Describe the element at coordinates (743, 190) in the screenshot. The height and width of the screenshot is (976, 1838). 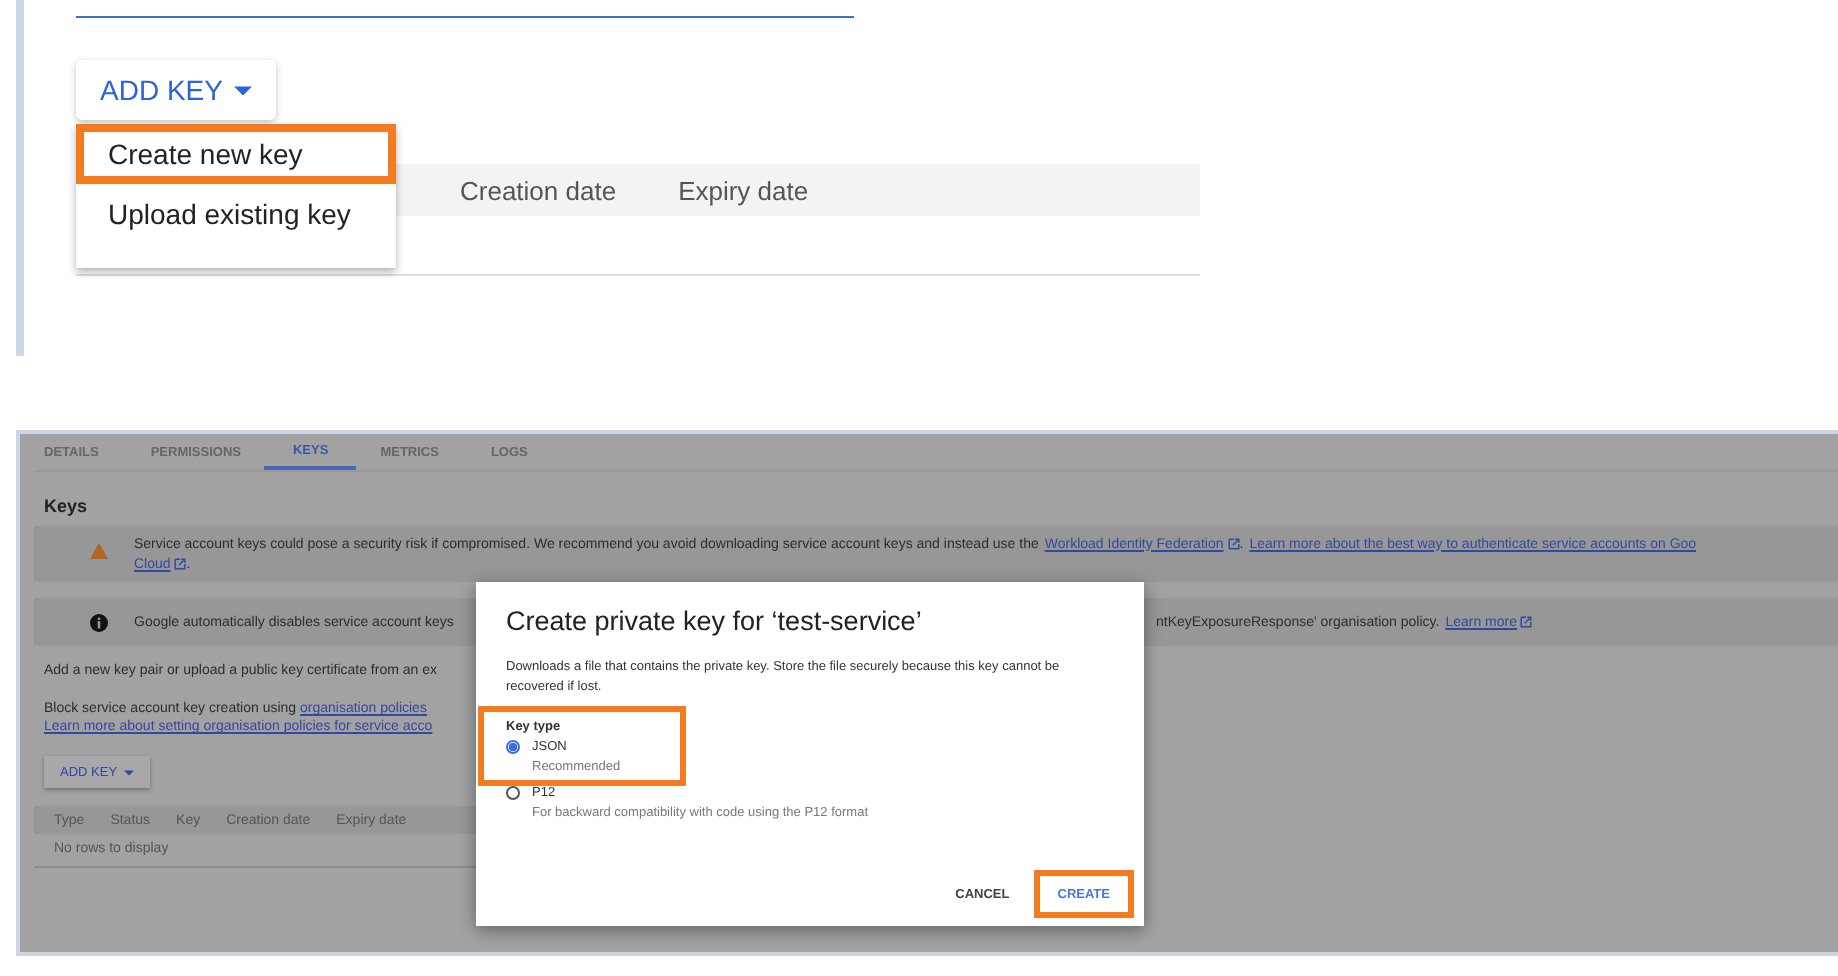
I see `column-header: Expiry date` at that location.